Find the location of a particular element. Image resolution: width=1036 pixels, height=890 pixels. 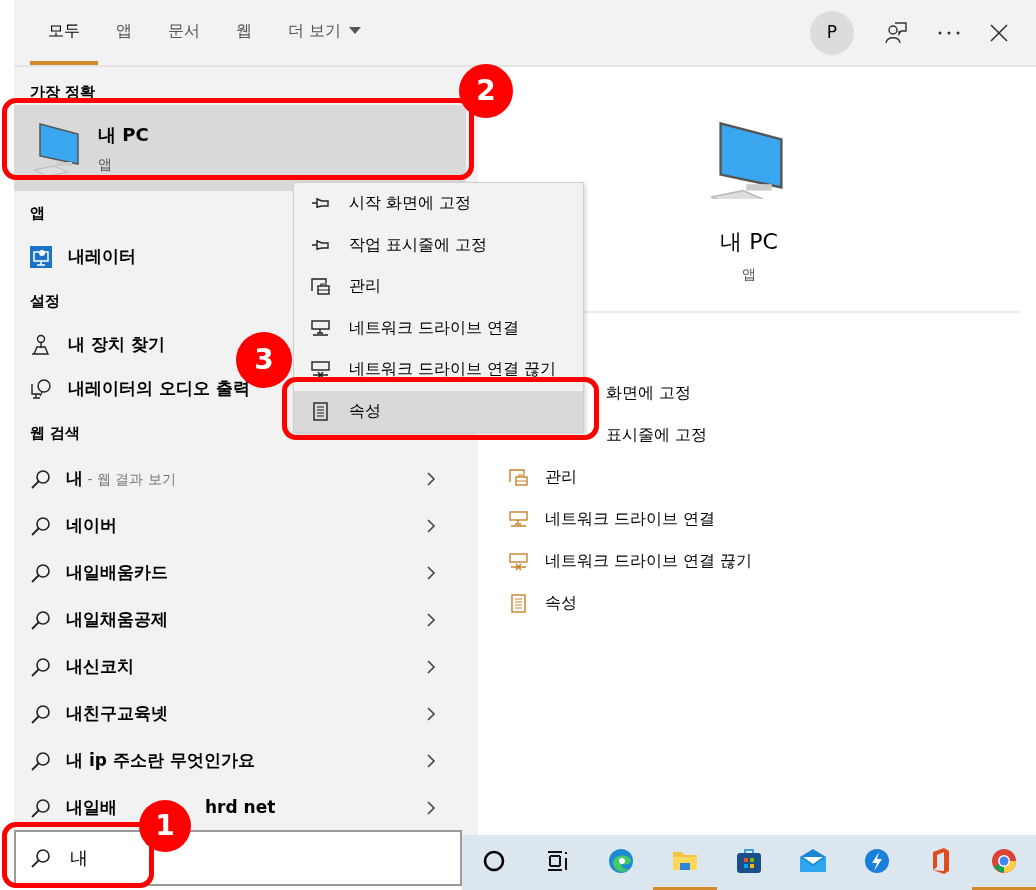

action-item: 관리 is located at coordinates (530, 477).